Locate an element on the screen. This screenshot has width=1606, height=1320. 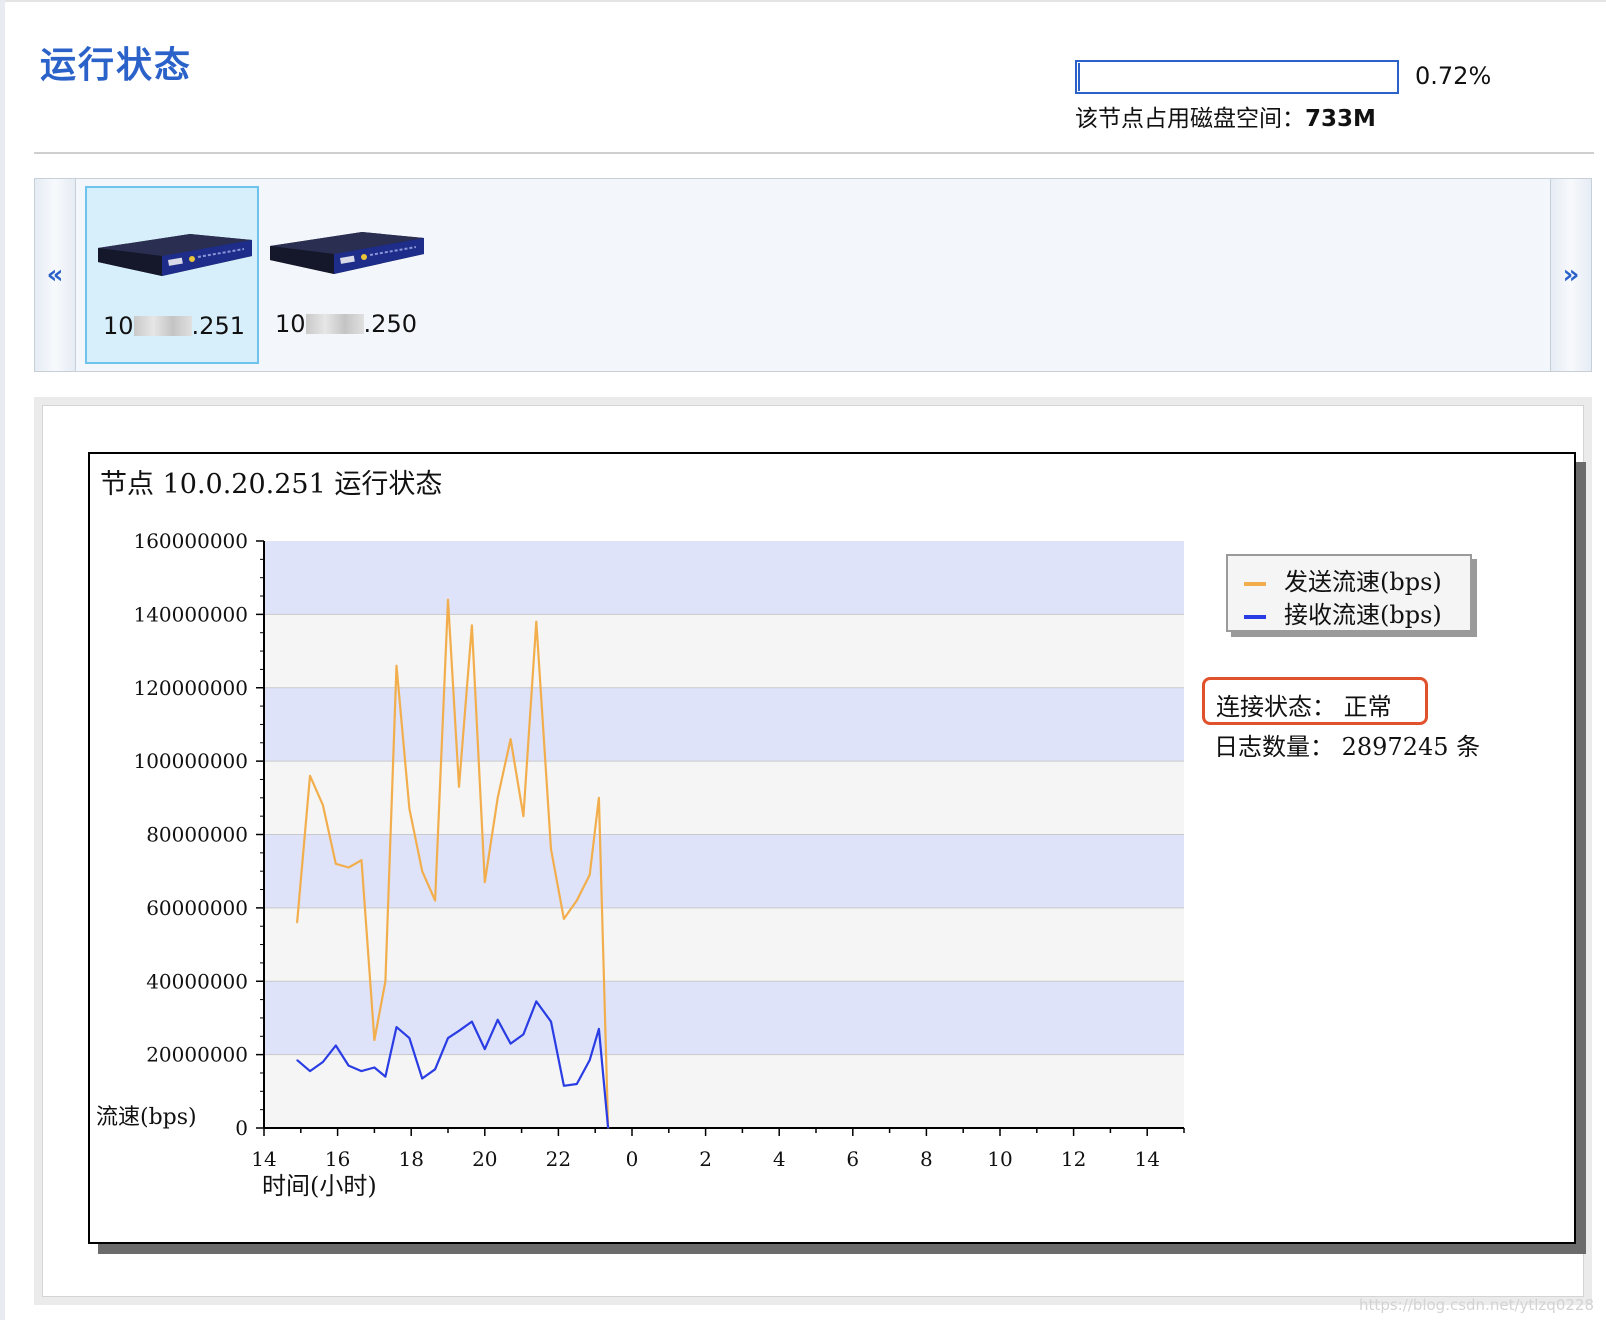
x-tick-label: 4 is located at coordinates (779, 1159).